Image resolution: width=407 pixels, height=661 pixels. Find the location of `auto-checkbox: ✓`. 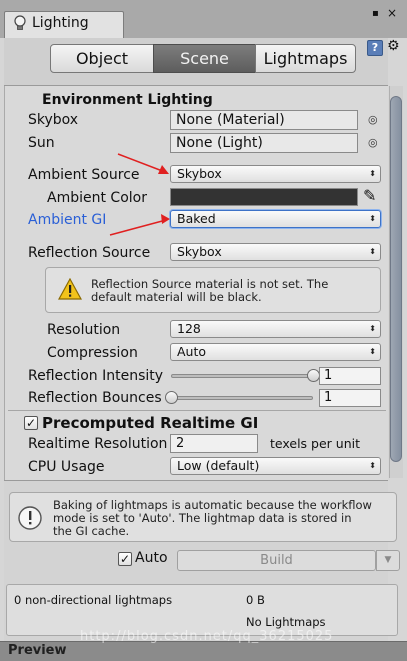

auto-checkbox: ✓ is located at coordinates (125, 559).